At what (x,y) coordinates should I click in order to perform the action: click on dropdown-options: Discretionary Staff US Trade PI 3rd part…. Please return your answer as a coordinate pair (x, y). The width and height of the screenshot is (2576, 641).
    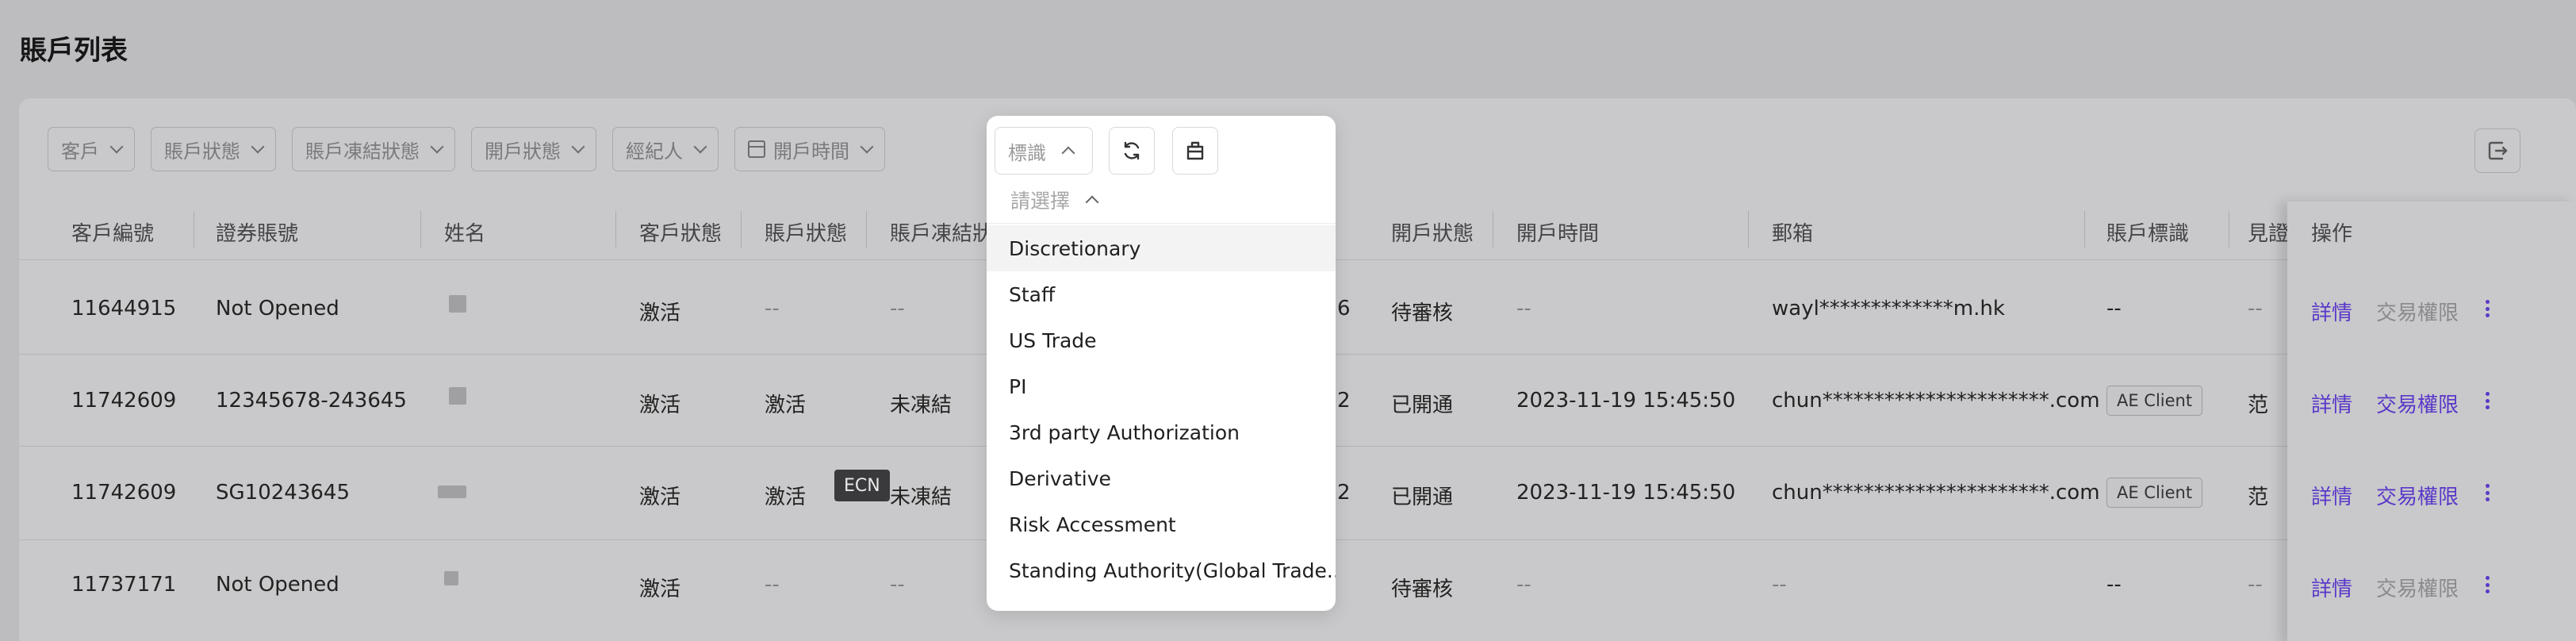
    Looking at the image, I should click on (1161, 409).